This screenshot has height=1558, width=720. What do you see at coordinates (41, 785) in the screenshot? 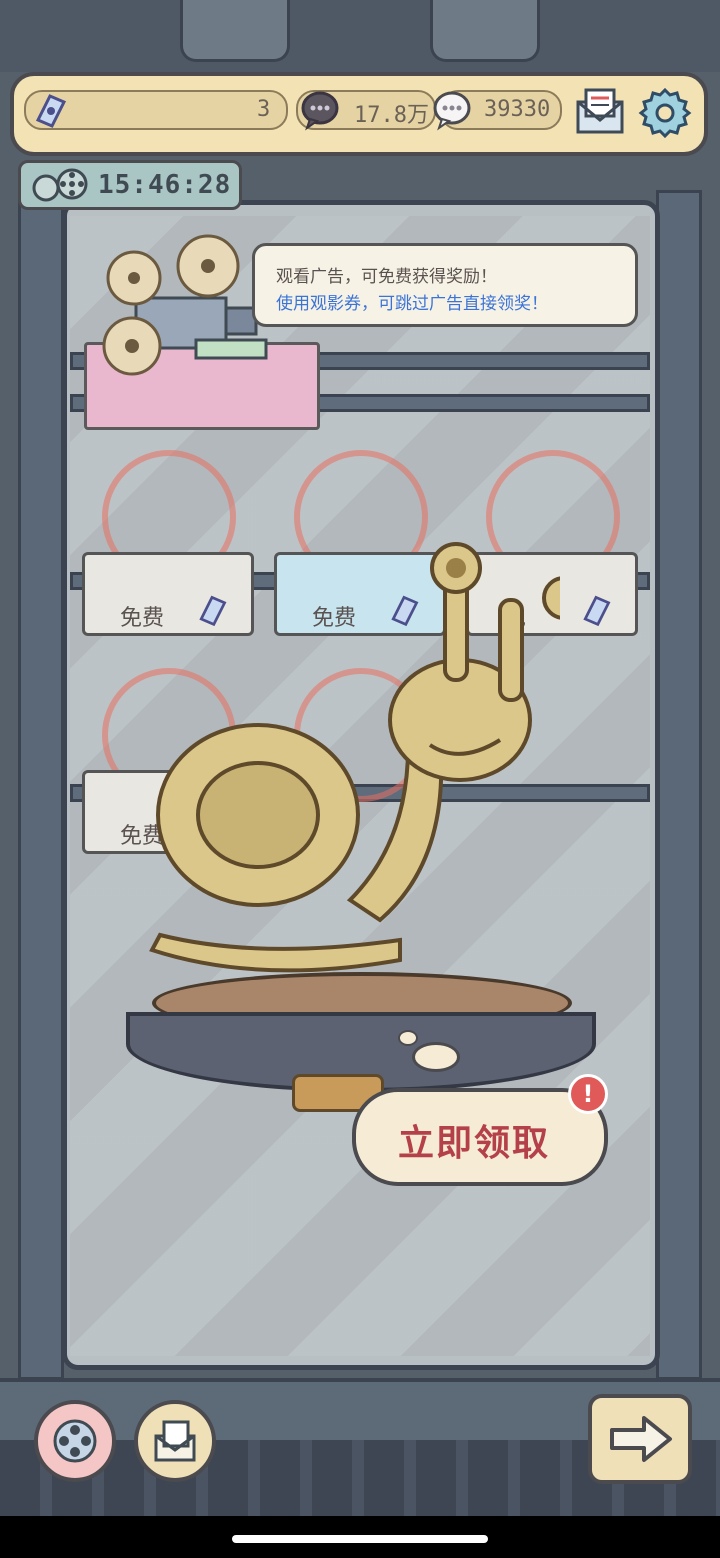
I see `case-left-frame` at bounding box center [41, 785].